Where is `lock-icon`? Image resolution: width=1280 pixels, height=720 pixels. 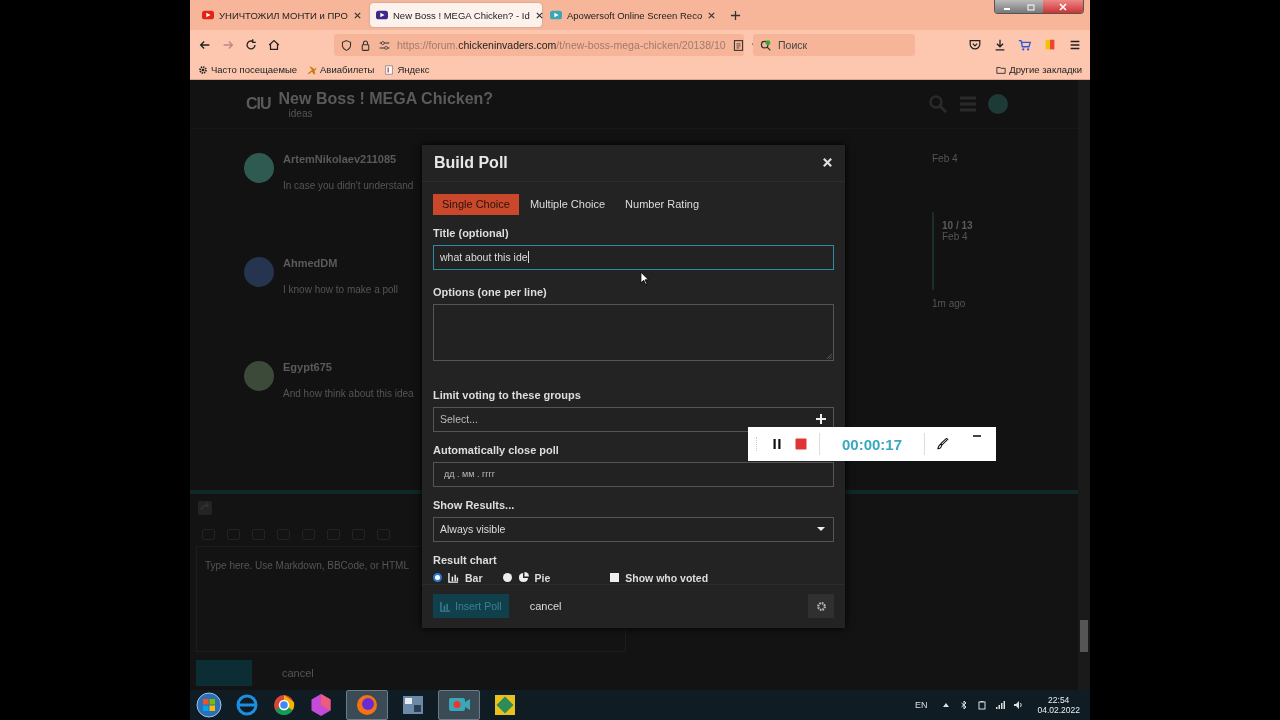 lock-icon is located at coordinates (365, 45).